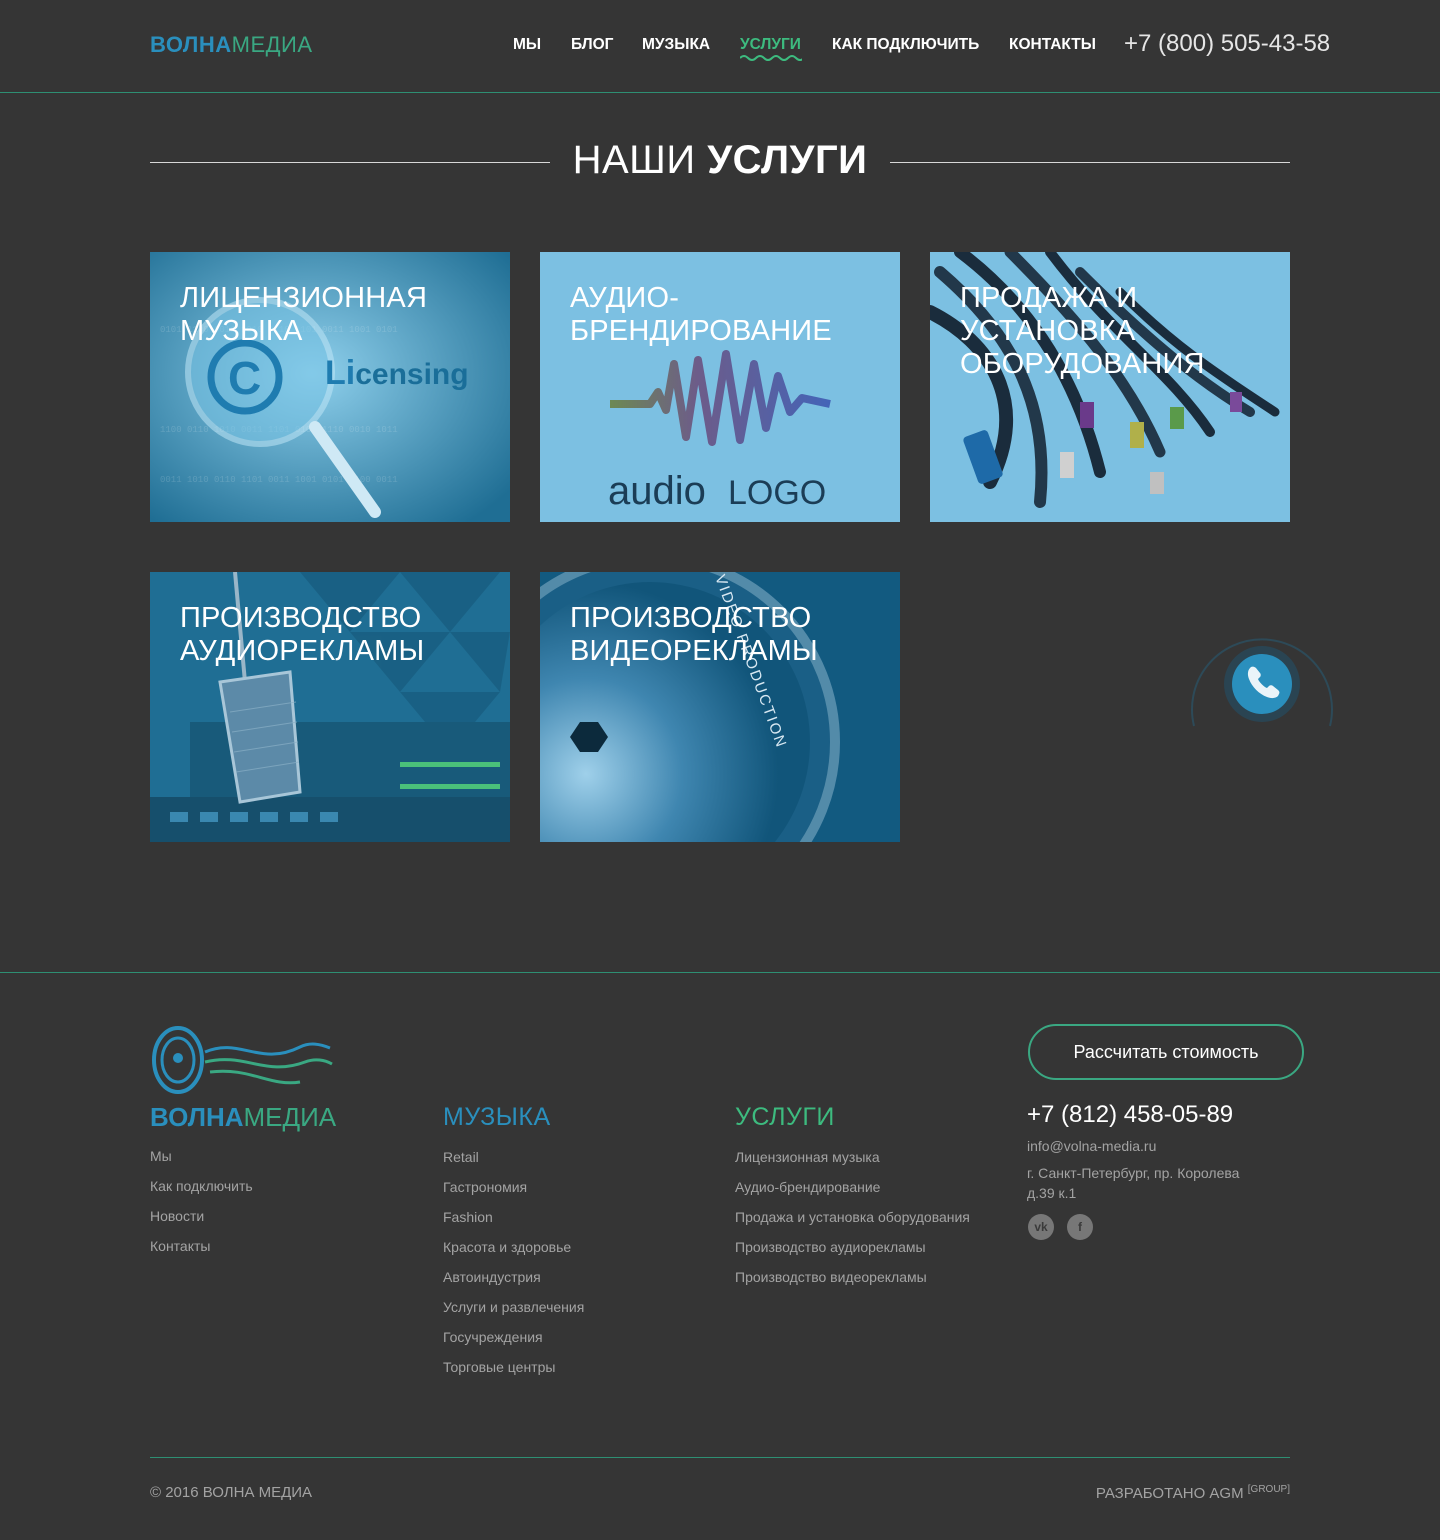 This screenshot has height=1540, width=1440. Describe the element at coordinates (201, 1216) in the screenshot. I see `footer-link-news: Новости` at that location.